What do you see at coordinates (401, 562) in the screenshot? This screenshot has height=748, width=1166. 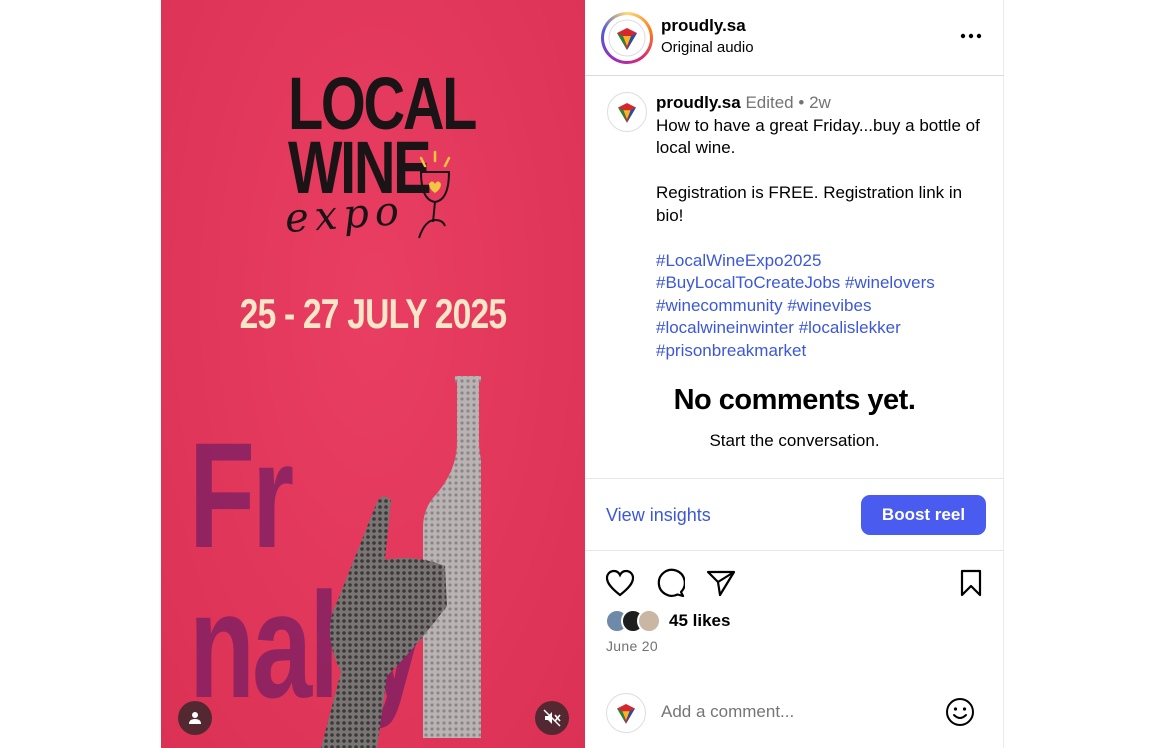 I see `bottle-hand-illustration` at bounding box center [401, 562].